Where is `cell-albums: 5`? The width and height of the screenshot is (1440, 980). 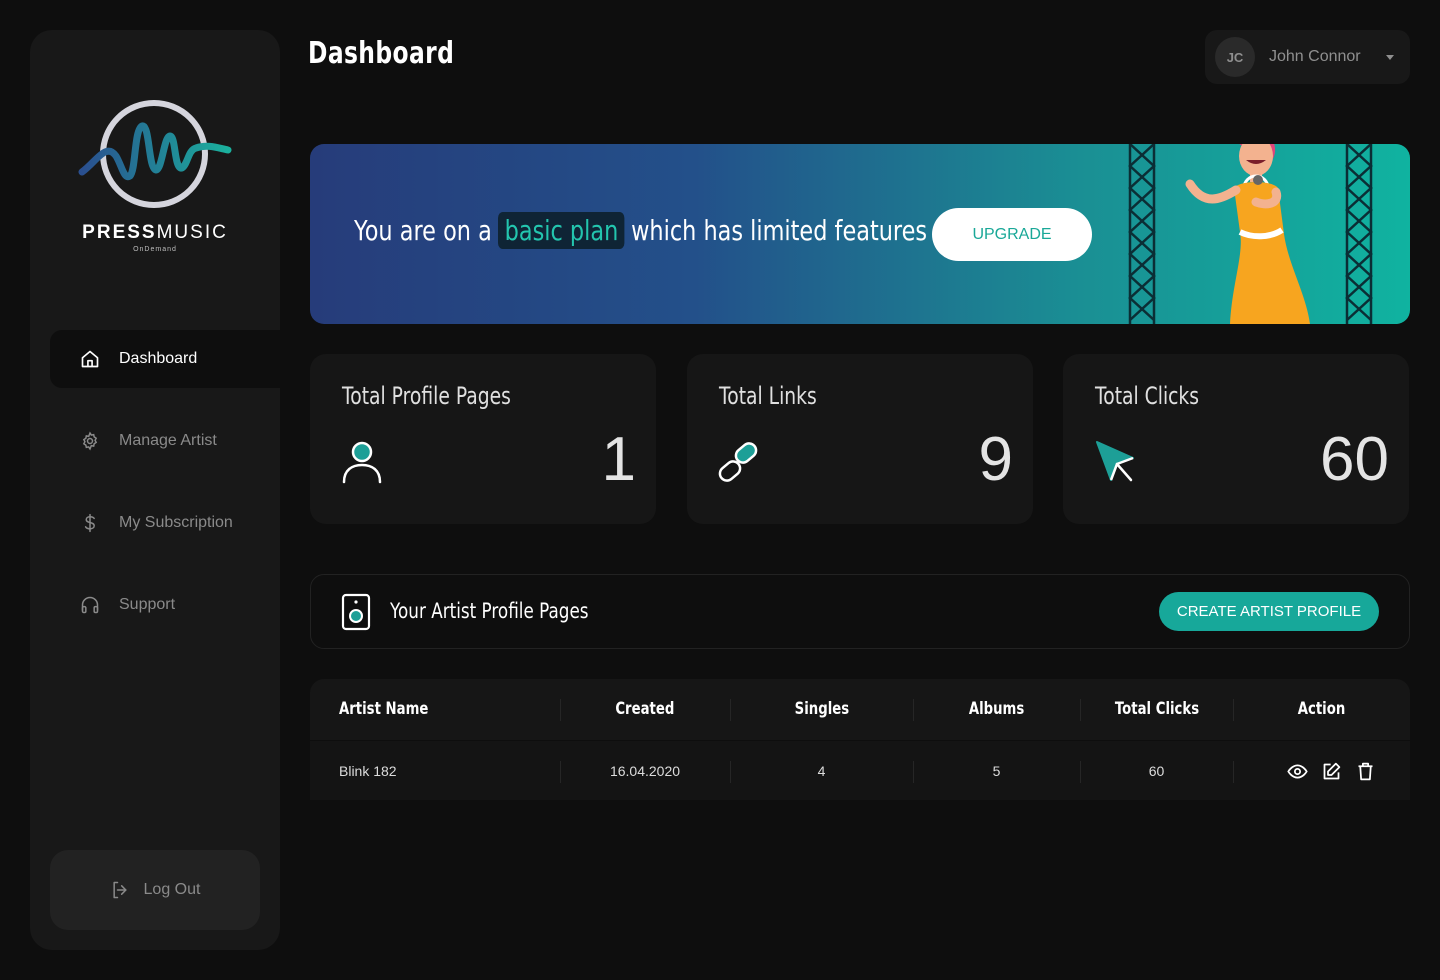 cell-albums: 5 is located at coordinates (996, 771).